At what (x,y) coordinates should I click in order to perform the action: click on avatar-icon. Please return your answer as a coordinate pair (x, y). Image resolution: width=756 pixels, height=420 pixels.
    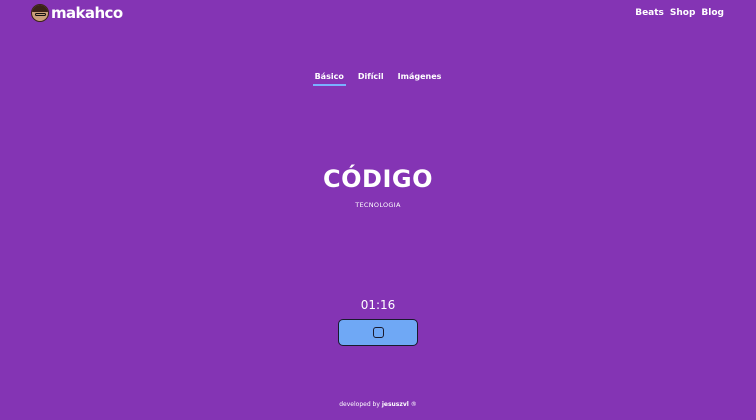
    Looking at the image, I should click on (40, 13).